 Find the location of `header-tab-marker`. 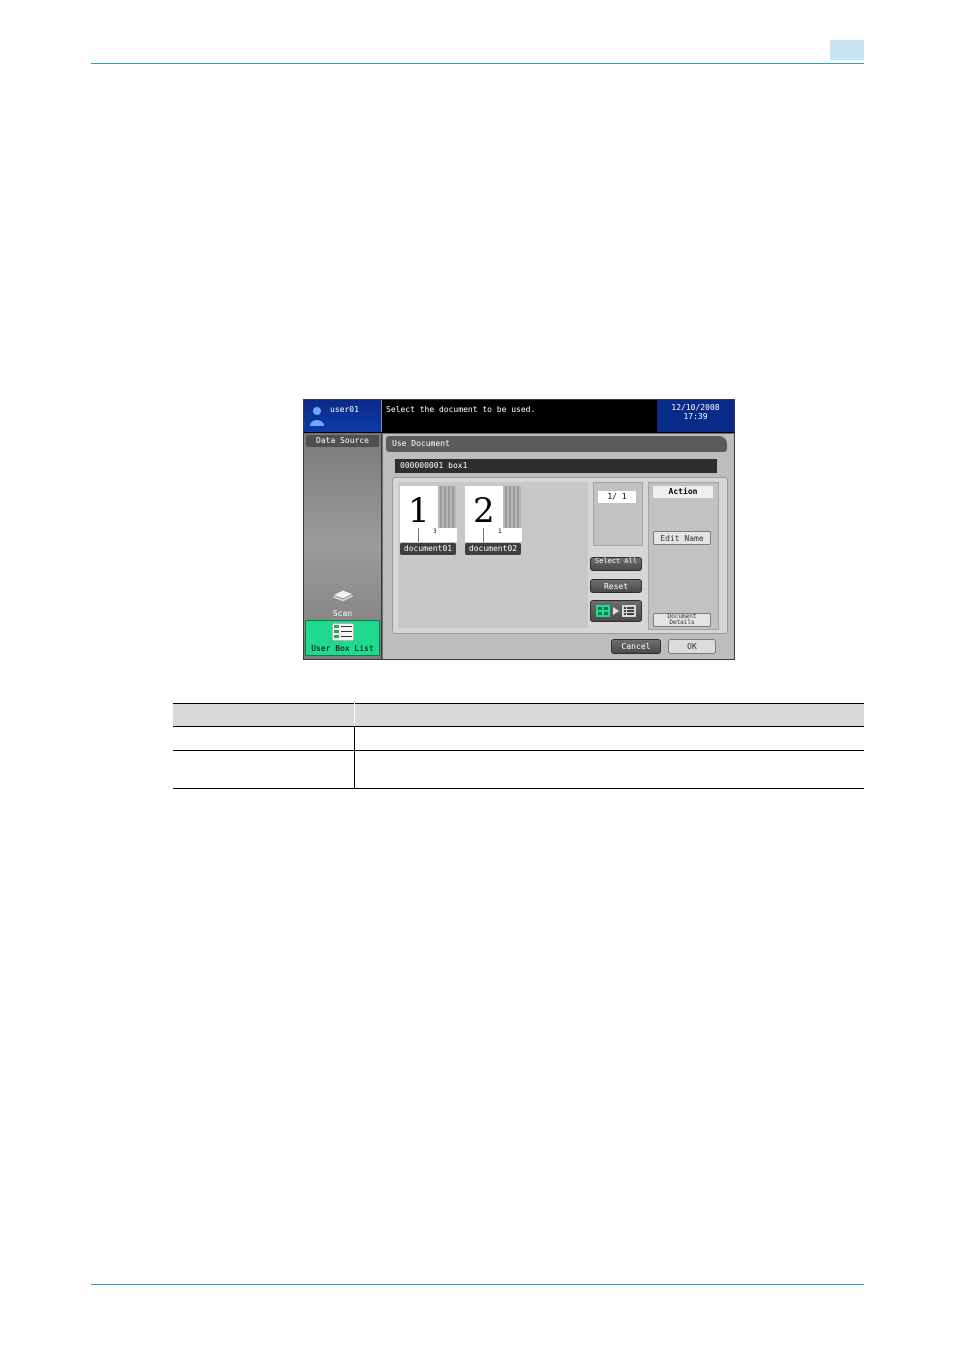

header-tab-marker is located at coordinates (847, 50).